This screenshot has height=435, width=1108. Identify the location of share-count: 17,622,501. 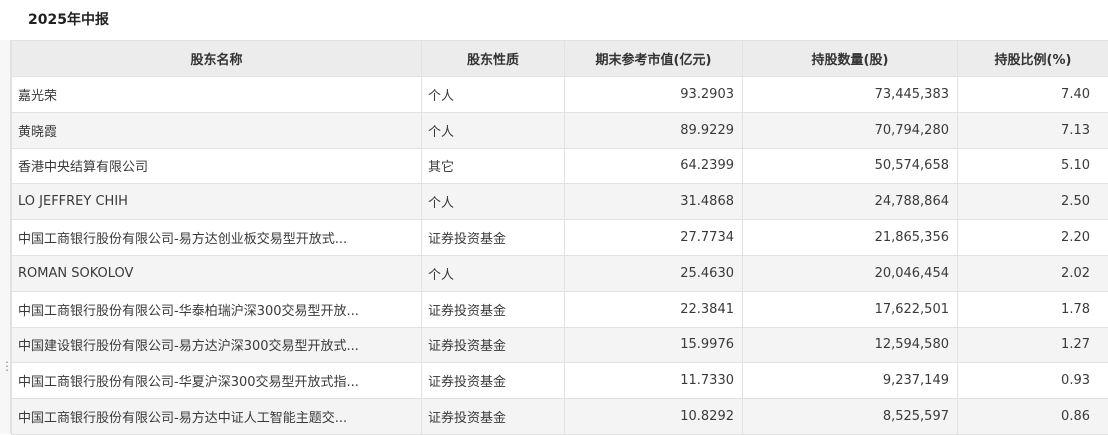
(850, 309).